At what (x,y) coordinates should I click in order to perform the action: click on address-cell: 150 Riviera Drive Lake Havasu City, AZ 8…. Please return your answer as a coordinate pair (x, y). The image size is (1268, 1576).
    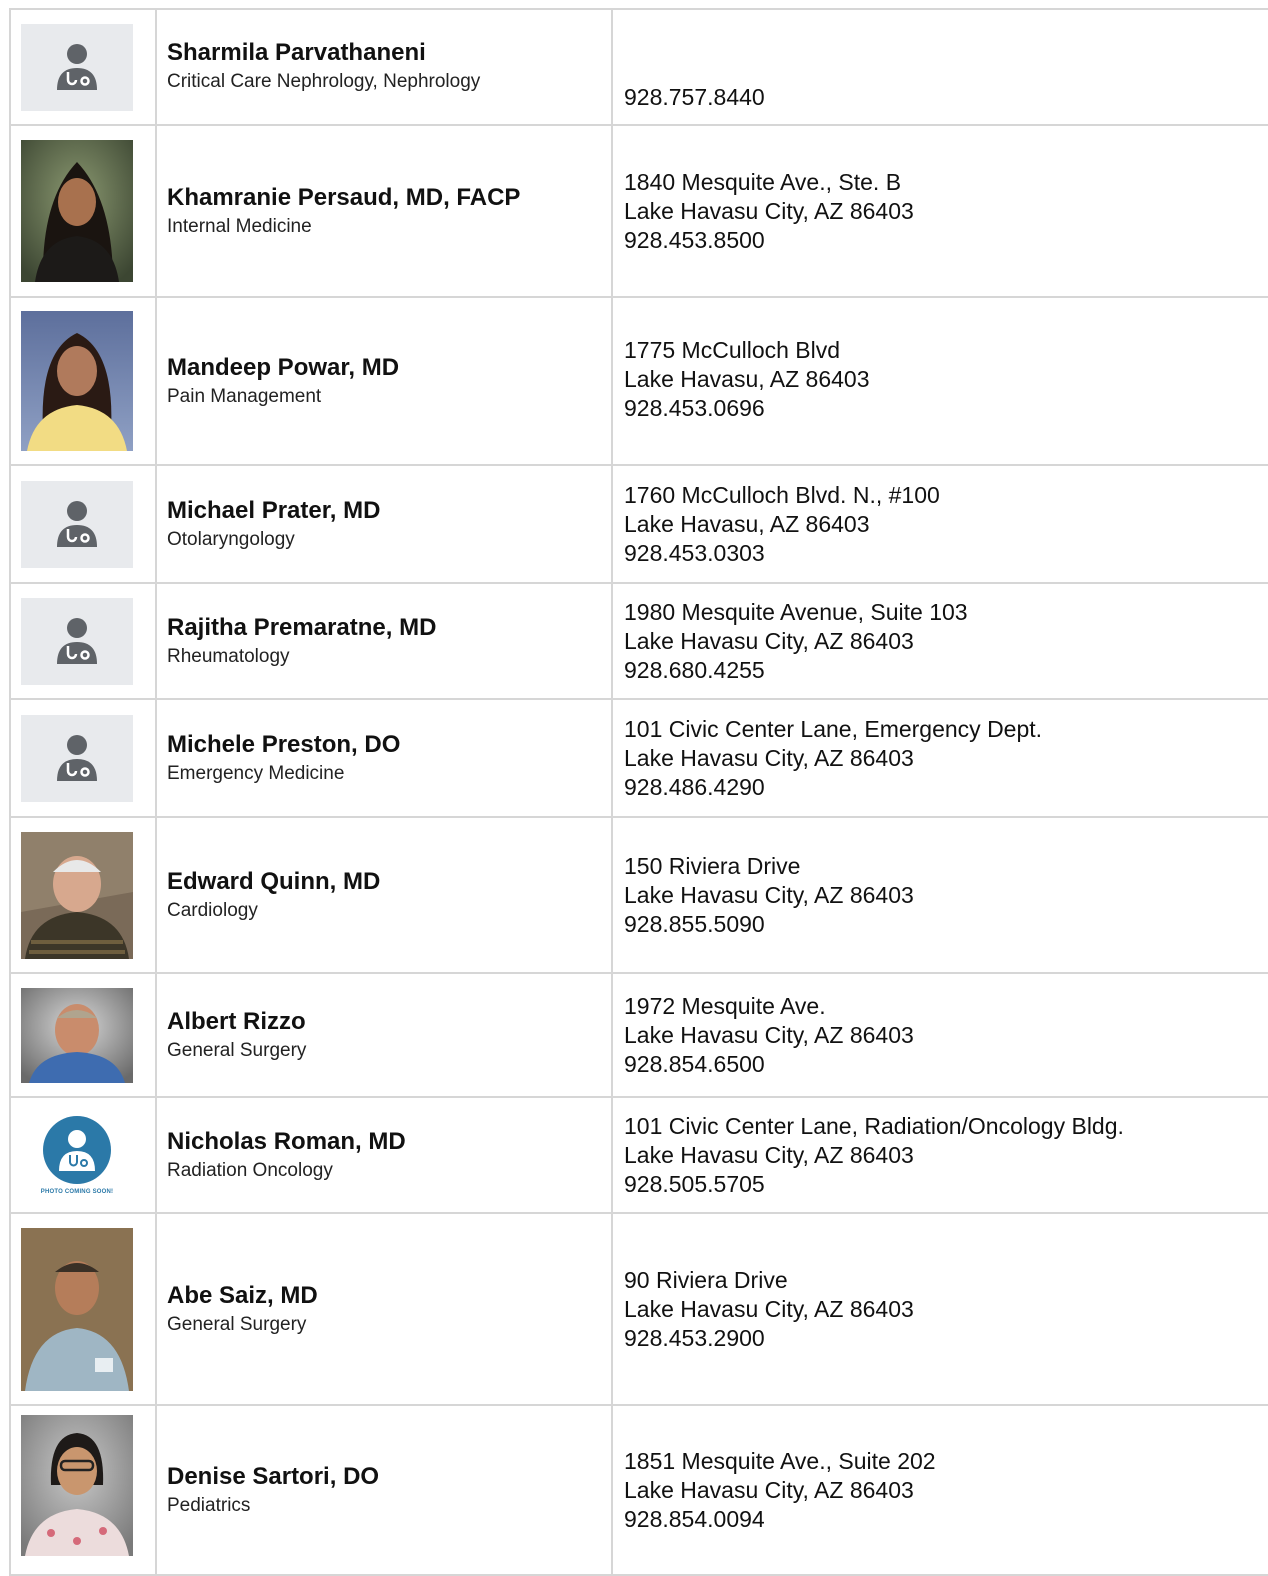
    Looking at the image, I should click on (939, 895).